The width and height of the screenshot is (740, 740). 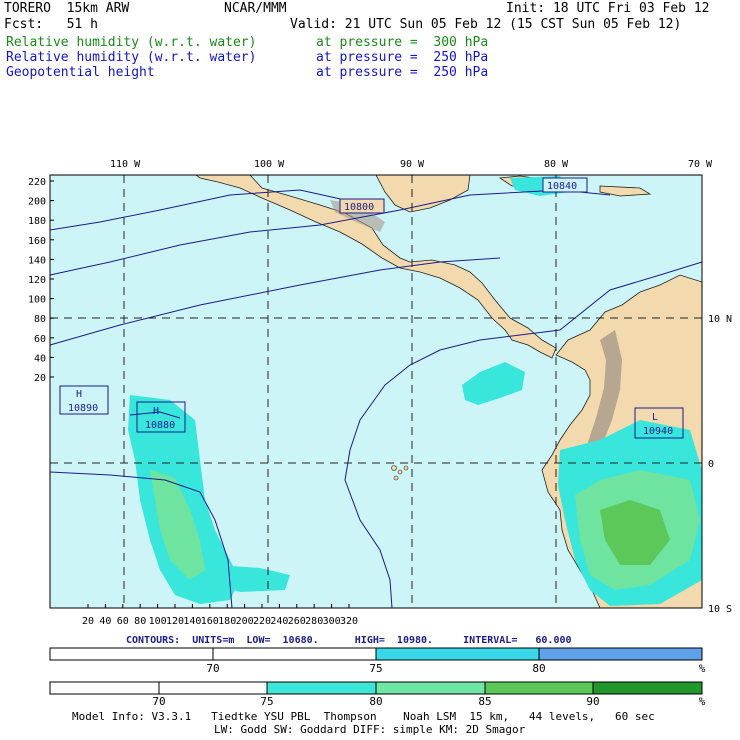 What do you see at coordinates (40, 339) in the screenshot?
I see `y-tick-label: 60` at bounding box center [40, 339].